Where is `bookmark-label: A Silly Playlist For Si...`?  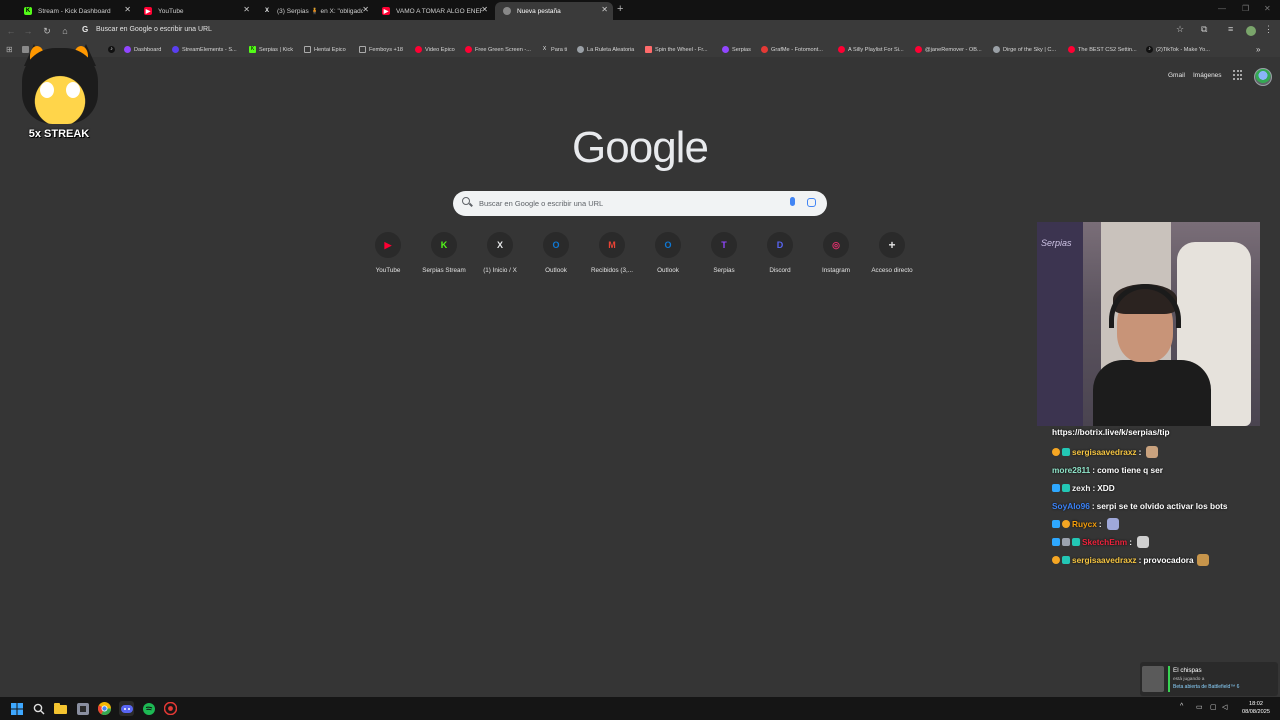 bookmark-label: A Silly Playlist For Si... is located at coordinates (876, 49).